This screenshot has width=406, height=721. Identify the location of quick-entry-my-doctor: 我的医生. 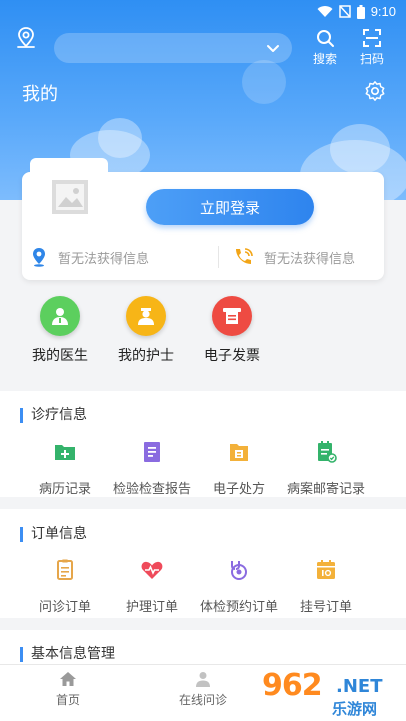
(60, 330).